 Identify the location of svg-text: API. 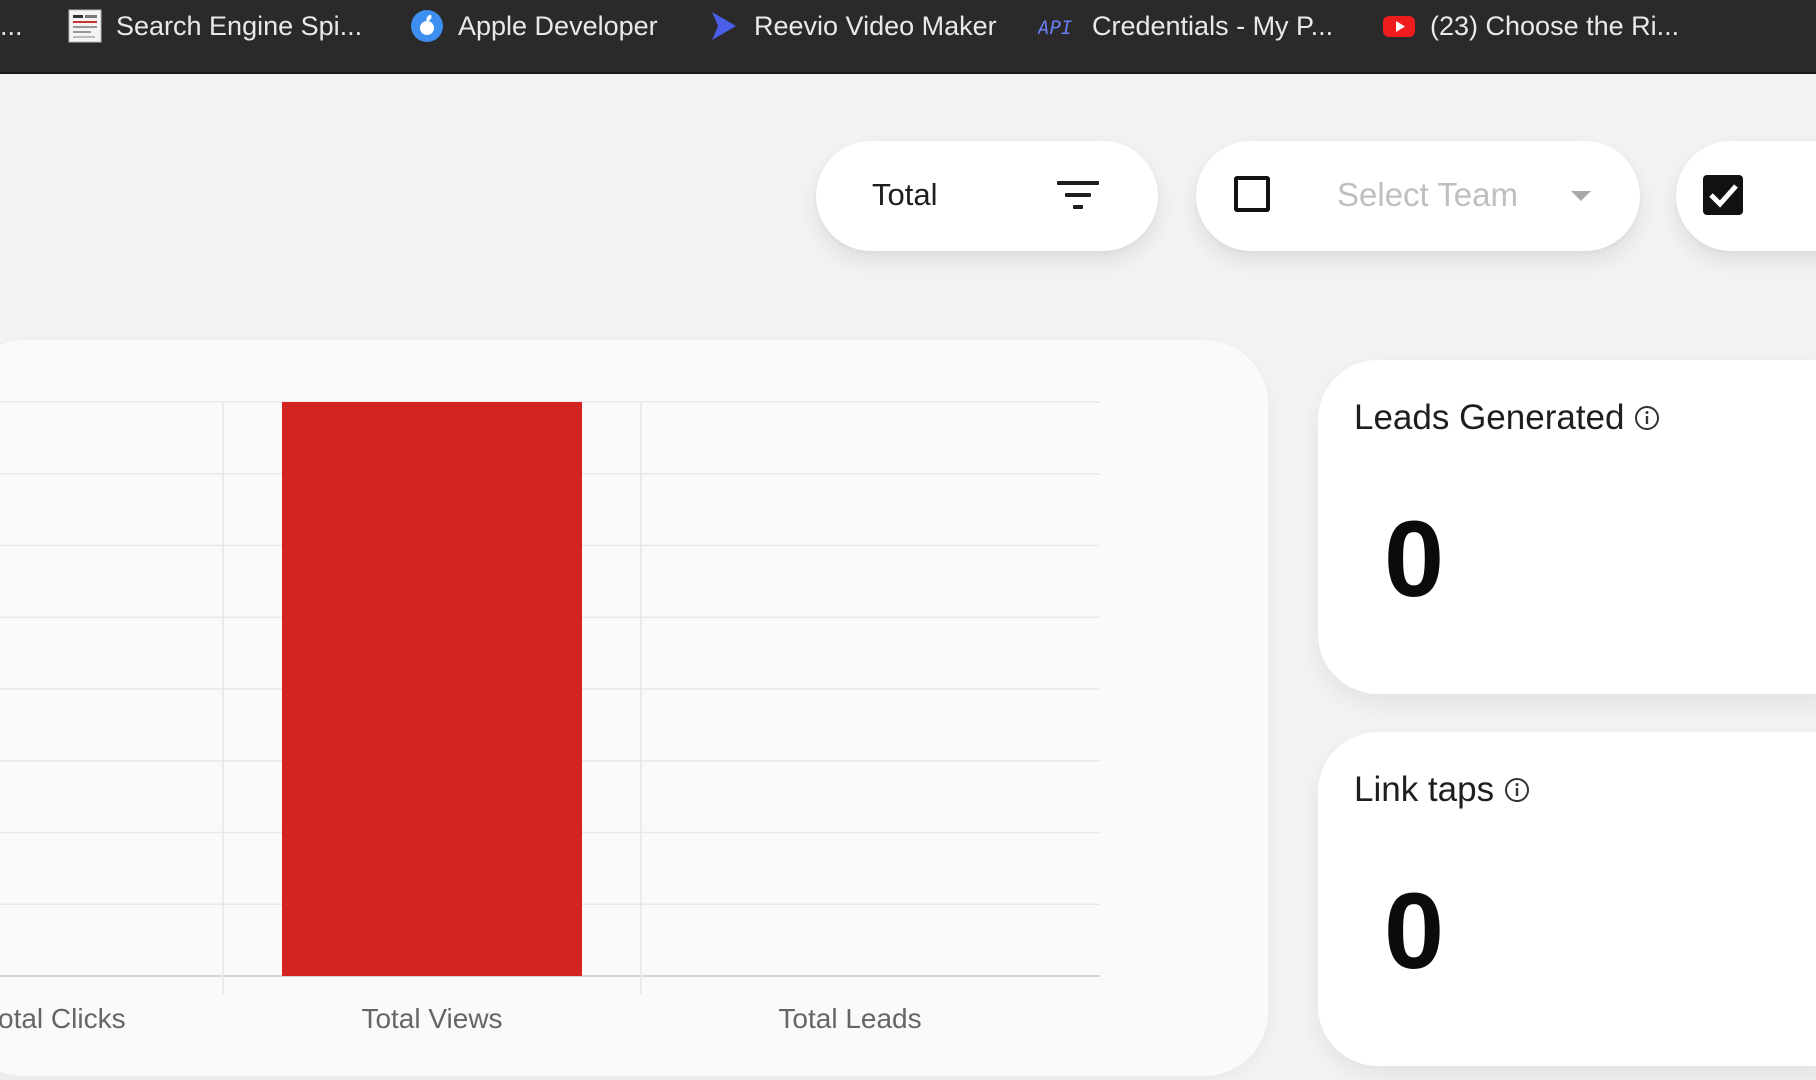
(1055, 28).